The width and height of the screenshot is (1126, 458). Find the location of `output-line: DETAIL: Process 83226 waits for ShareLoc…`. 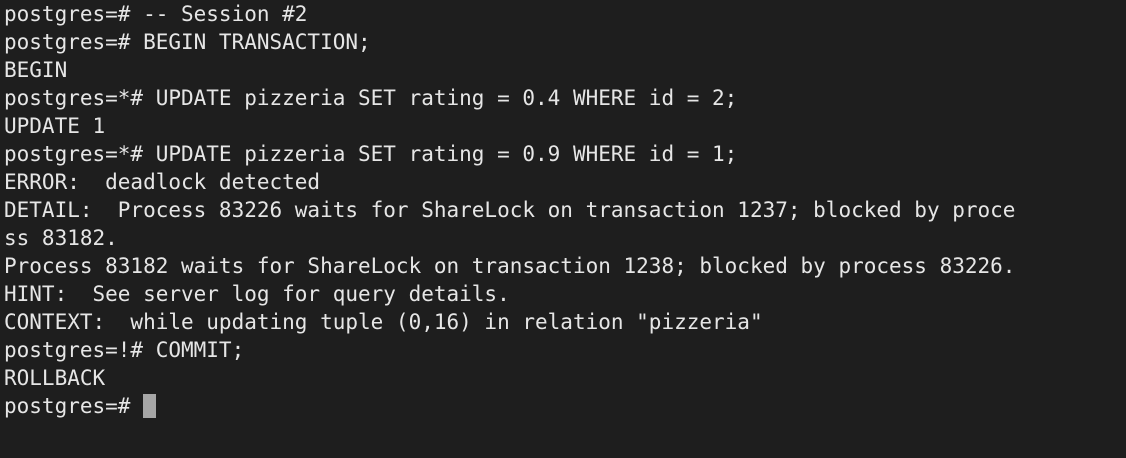

output-line: DETAIL: Process 83226 waits for ShareLoc… is located at coordinates (510, 210).